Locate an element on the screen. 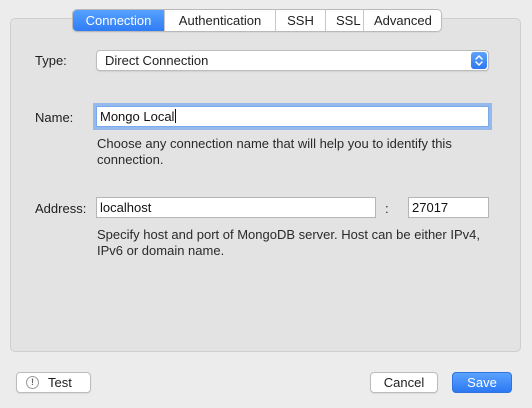 The width and height of the screenshot is (532, 408). tab-ssh: SSH is located at coordinates (300, 20).